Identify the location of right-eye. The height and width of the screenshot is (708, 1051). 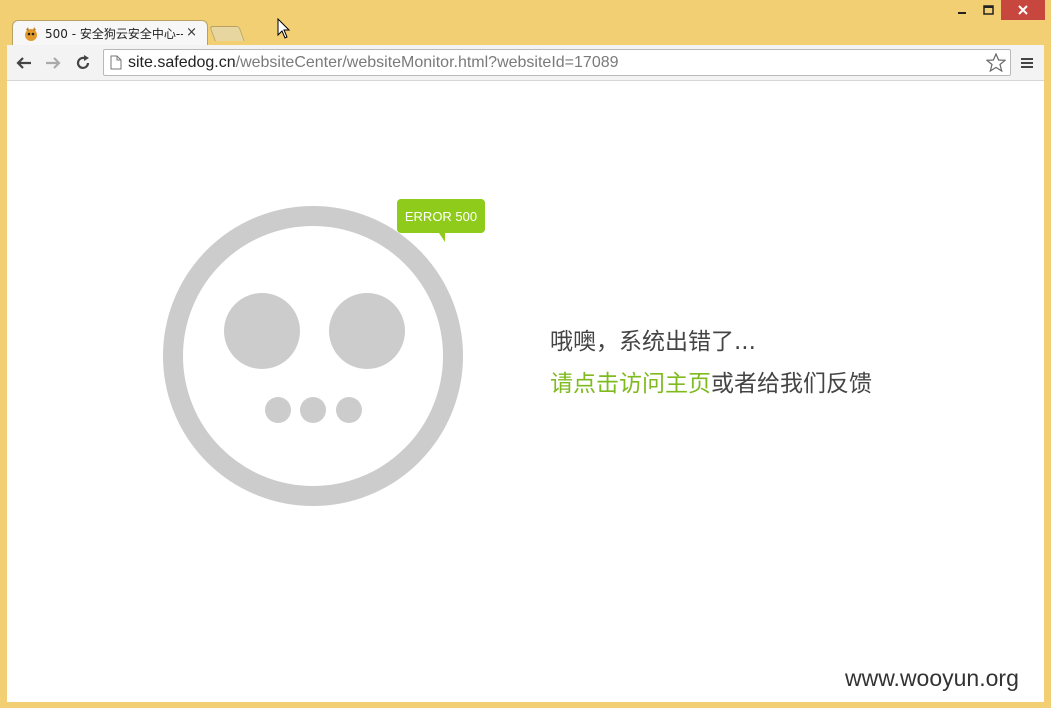
(367, 331).